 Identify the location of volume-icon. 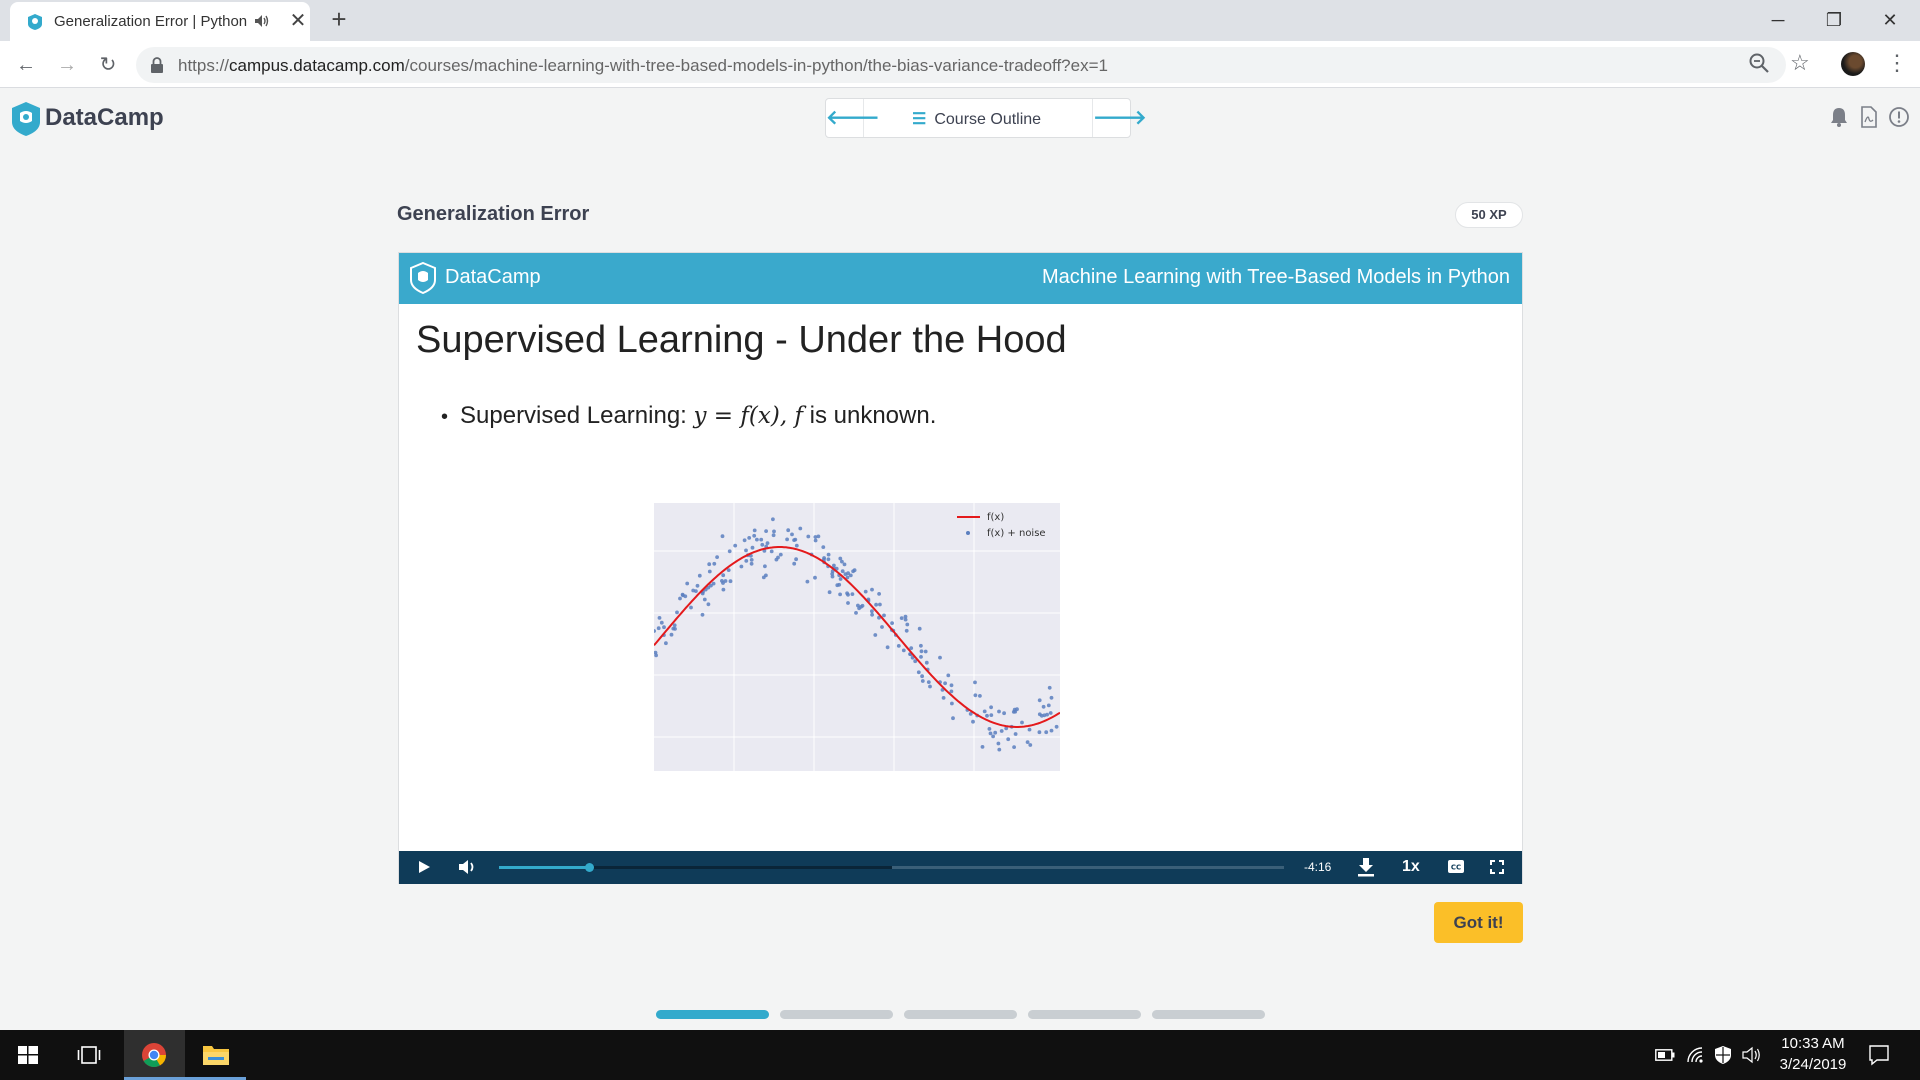
(468, 867).